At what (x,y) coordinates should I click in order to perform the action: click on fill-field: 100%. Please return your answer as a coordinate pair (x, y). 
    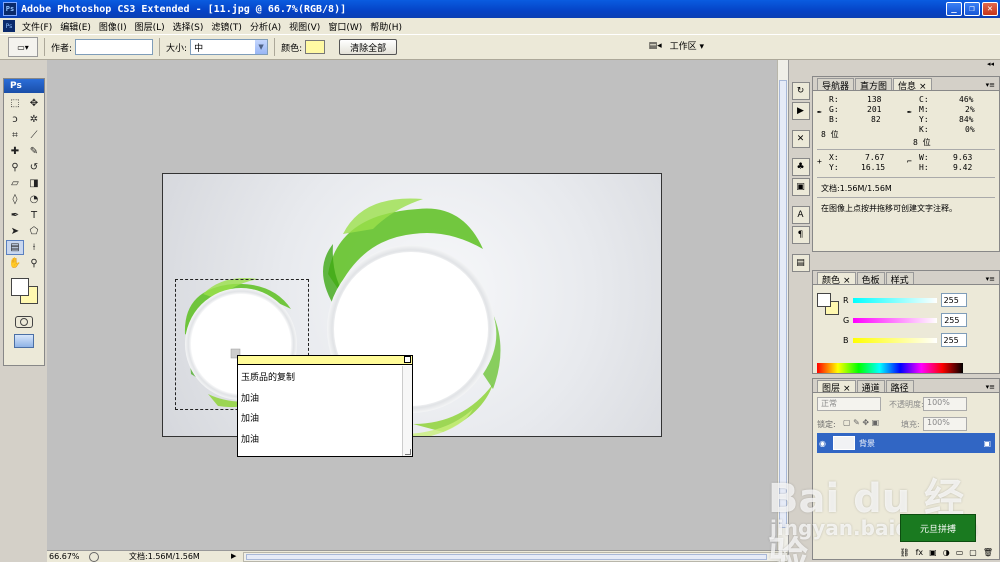
    Looking at the image, I should click on (945, 424).